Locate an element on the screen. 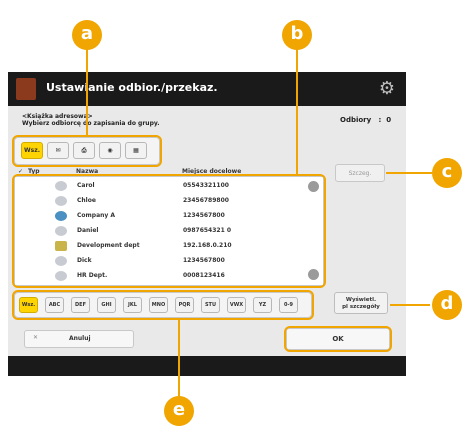 The image size is (475, 441). details-button: Szczeg. is located at coordinates (360, 173).